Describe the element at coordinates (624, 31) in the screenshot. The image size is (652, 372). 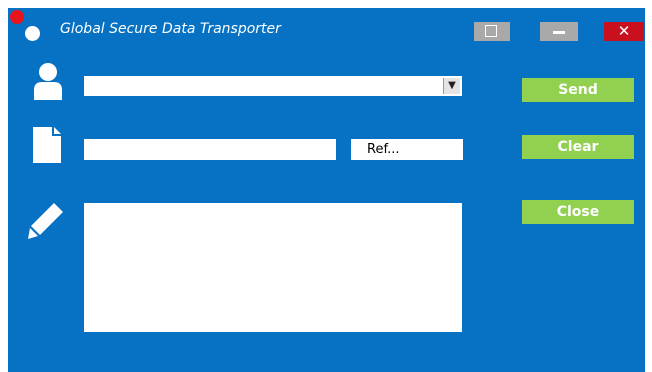
I see `window-close-button: ✕` at that location.